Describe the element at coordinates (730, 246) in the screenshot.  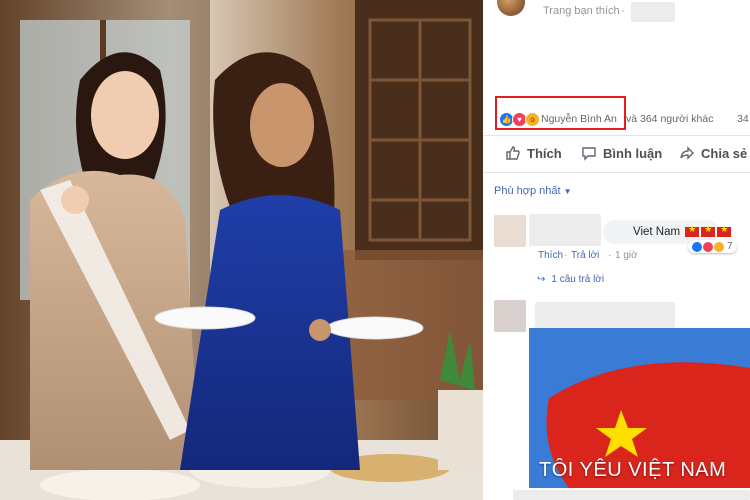
I see `comment-reaction-count: 7` at that location.